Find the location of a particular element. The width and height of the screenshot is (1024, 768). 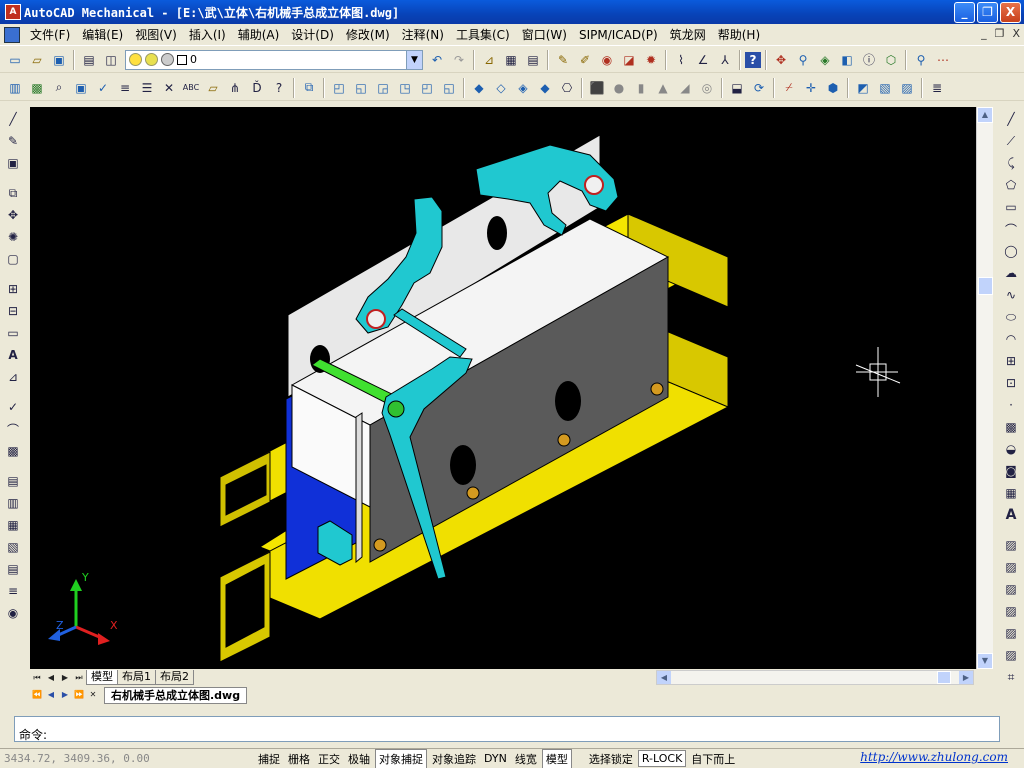

redo-icon: ↷ is located at coordinates (459, 60).